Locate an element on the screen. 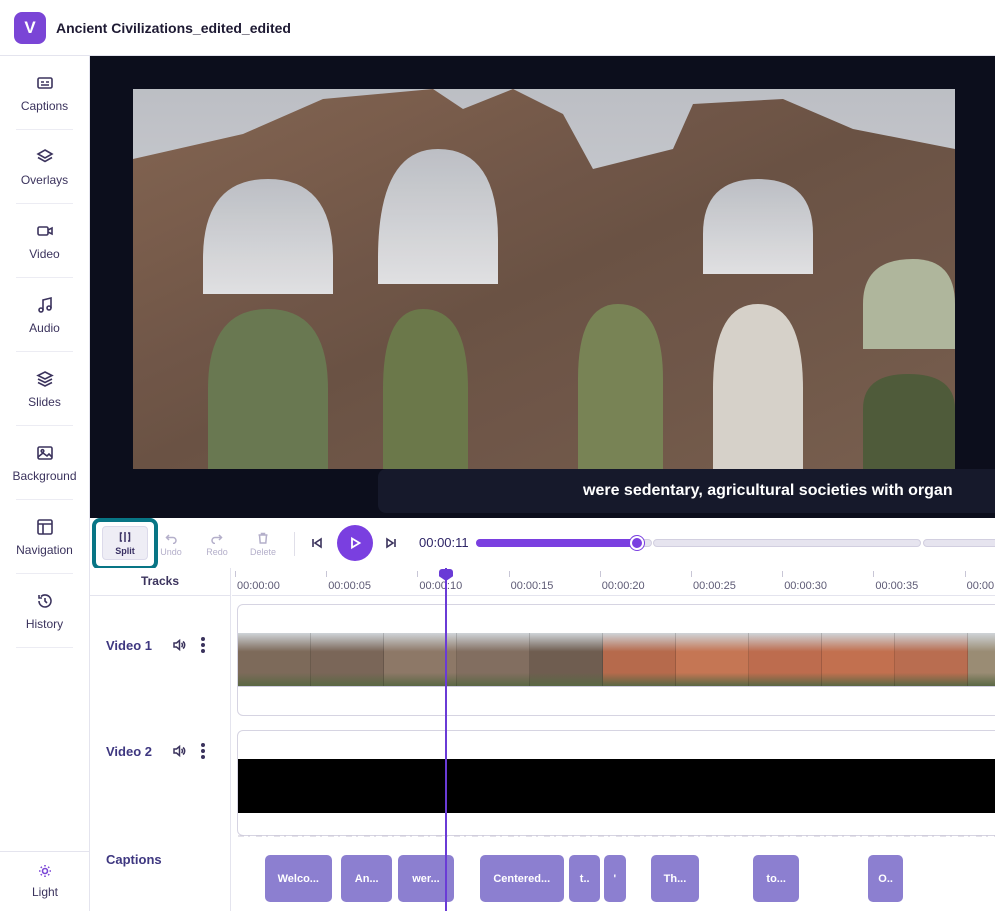 This screenshot has height=911, width=995. ruler-tick: 00:00 is located at coordinates (979, 581).